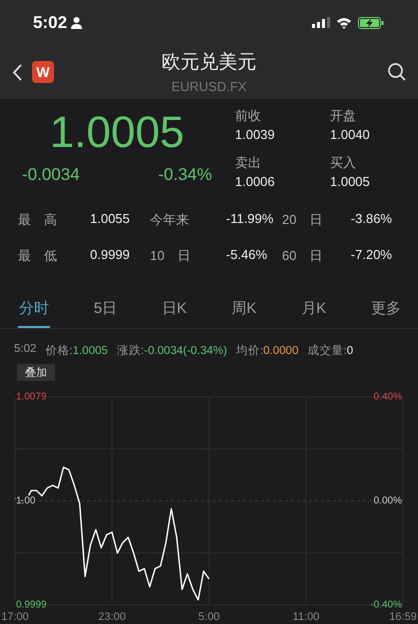  What do you see at coordinates (303, 256) in the screenshot?
I see `stat-label: 60 日` at bounding box center [303, 256].